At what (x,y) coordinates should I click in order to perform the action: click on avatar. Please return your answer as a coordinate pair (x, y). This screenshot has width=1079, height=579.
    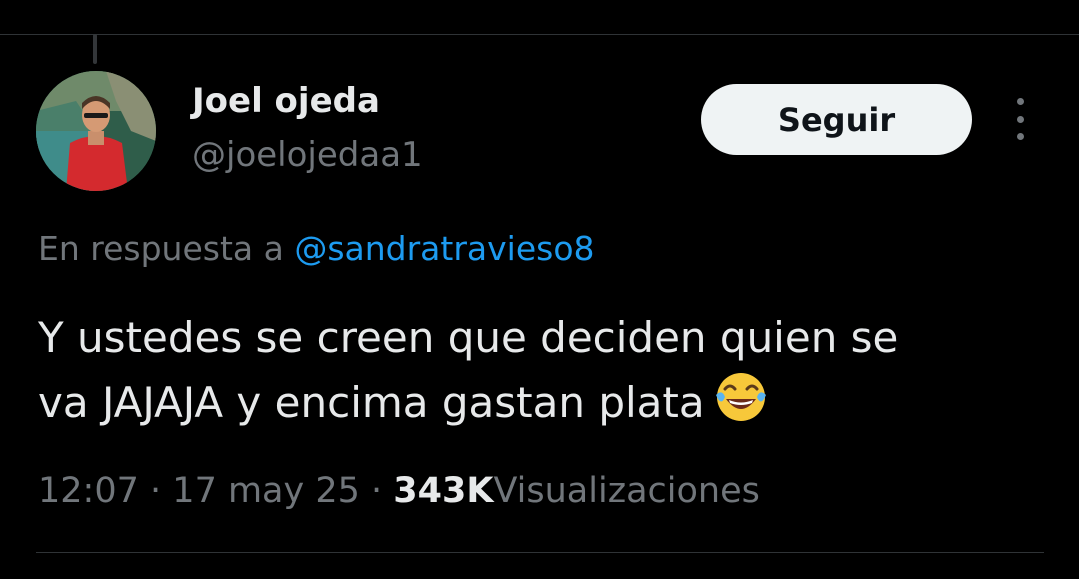
    Looking at the image, I should click on (96, 131).